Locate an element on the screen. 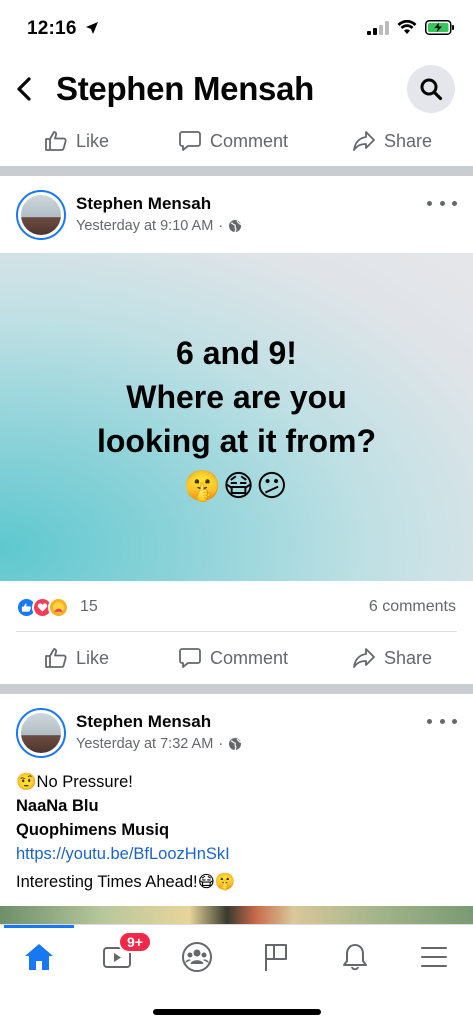 Image resolution: width=473 pixels, height=1024 pixels. flag-icon is located at coordinates (276, 957).